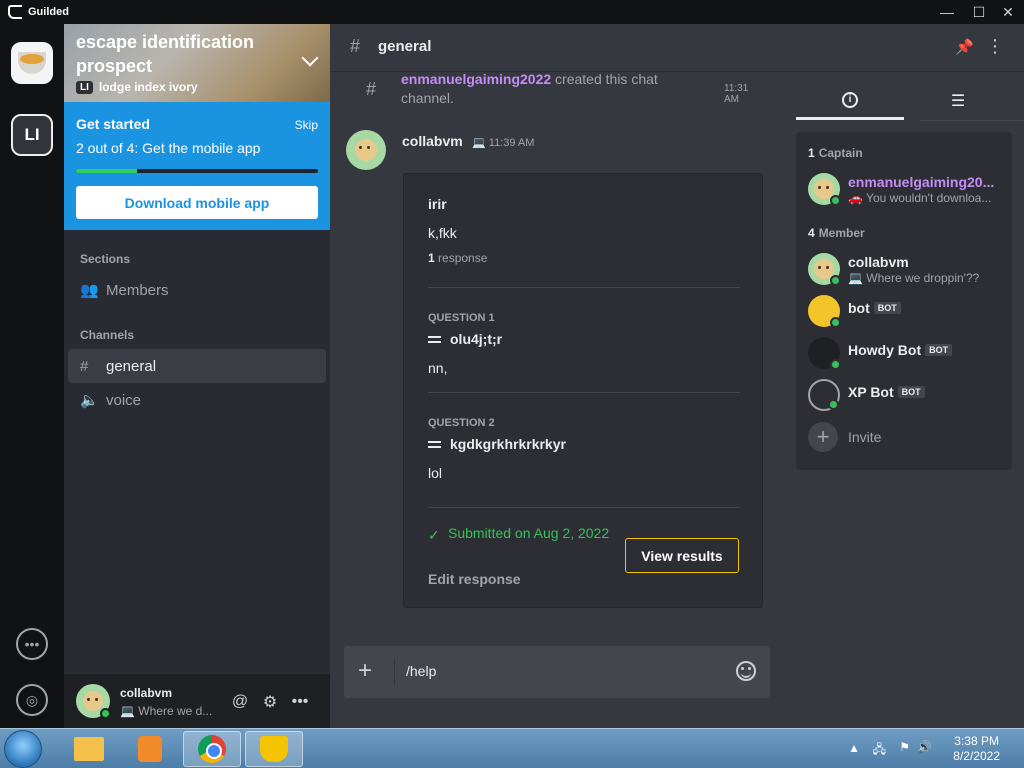 This screenshot has width=1024, height=768. I want to click on channel-item-voice: 🔈 voice, so click(197, 400).